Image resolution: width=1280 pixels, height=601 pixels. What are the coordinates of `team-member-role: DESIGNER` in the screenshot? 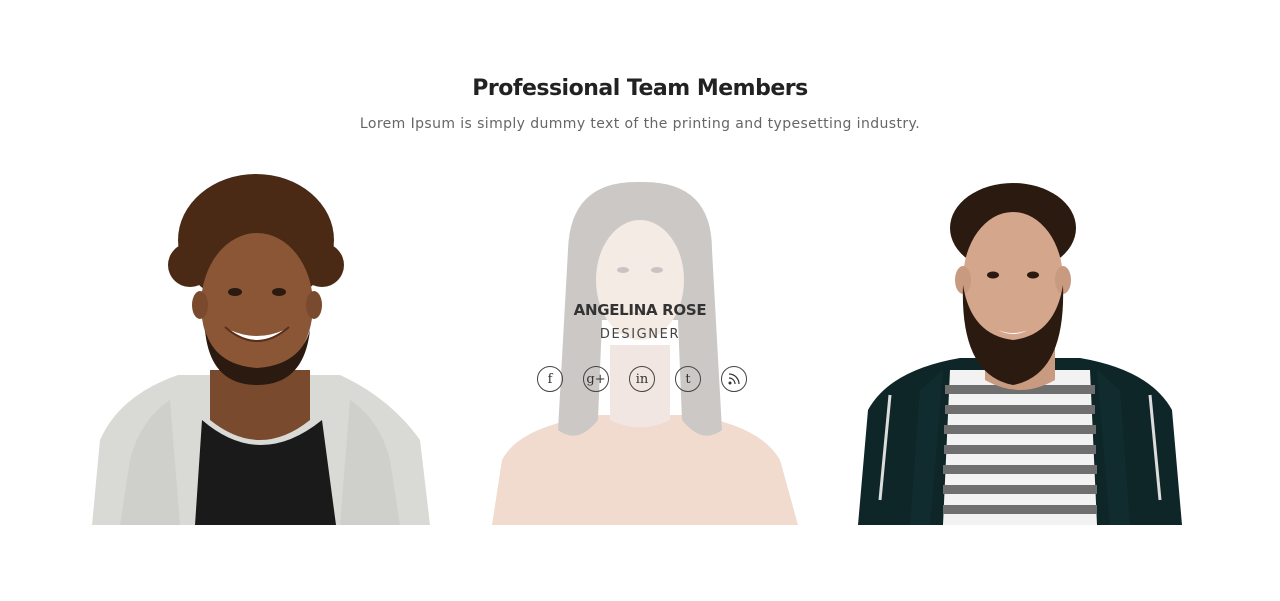 It's located at (640, 334).